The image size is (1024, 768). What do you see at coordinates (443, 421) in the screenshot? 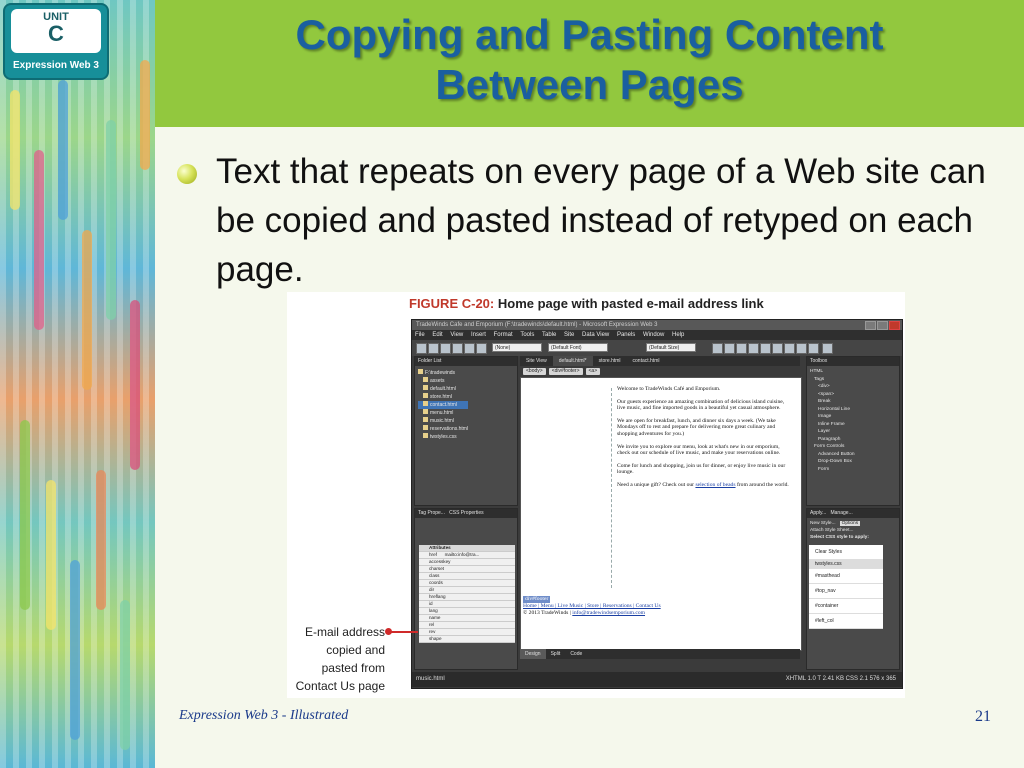
I see `tree-item-music: music.html` at bounding box center [443, 421].